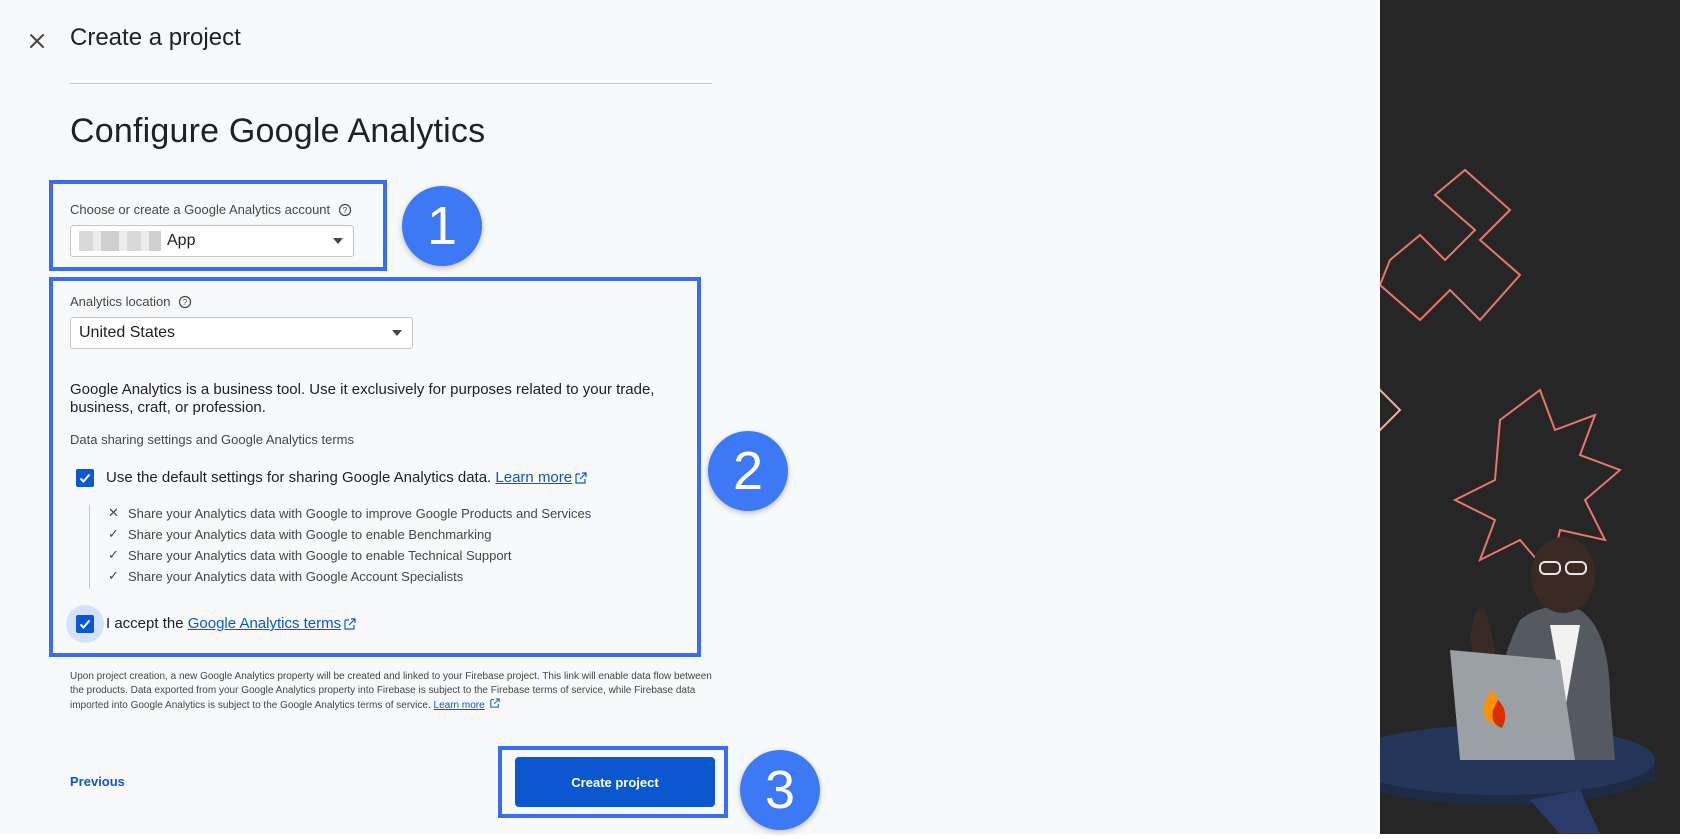  Describe the element at coordinates (145, 623) in the screenshot. I see `accept-terms-prefix: I accept the` at that location.